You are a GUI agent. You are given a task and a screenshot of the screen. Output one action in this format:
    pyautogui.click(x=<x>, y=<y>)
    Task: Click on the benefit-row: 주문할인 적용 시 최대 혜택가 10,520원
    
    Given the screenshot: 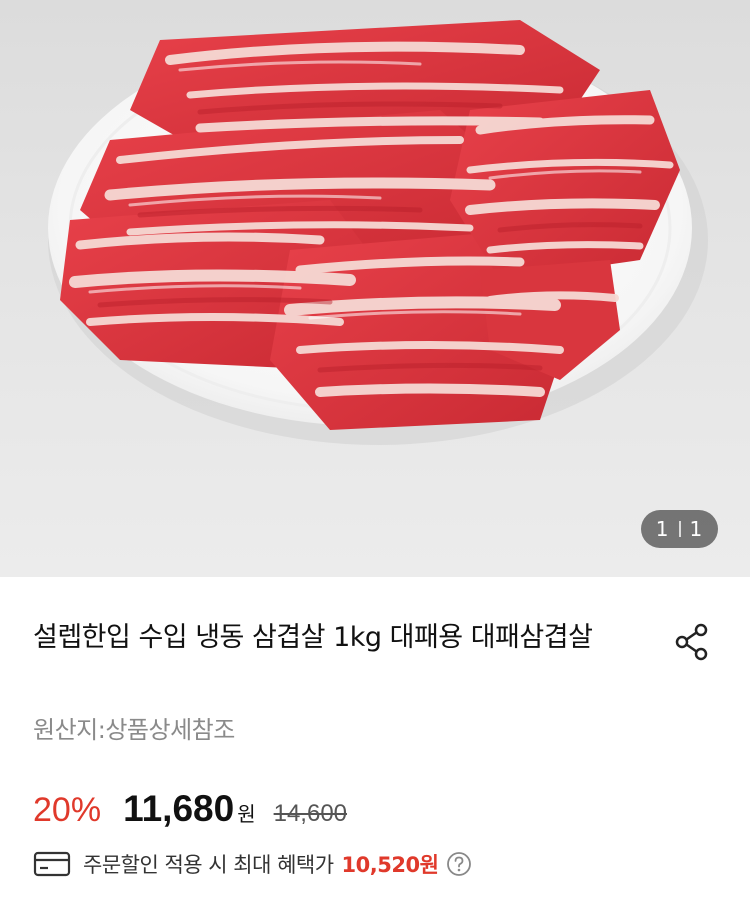 What is the action you would take?
    pyautogui.click(x=252, y=864)
    